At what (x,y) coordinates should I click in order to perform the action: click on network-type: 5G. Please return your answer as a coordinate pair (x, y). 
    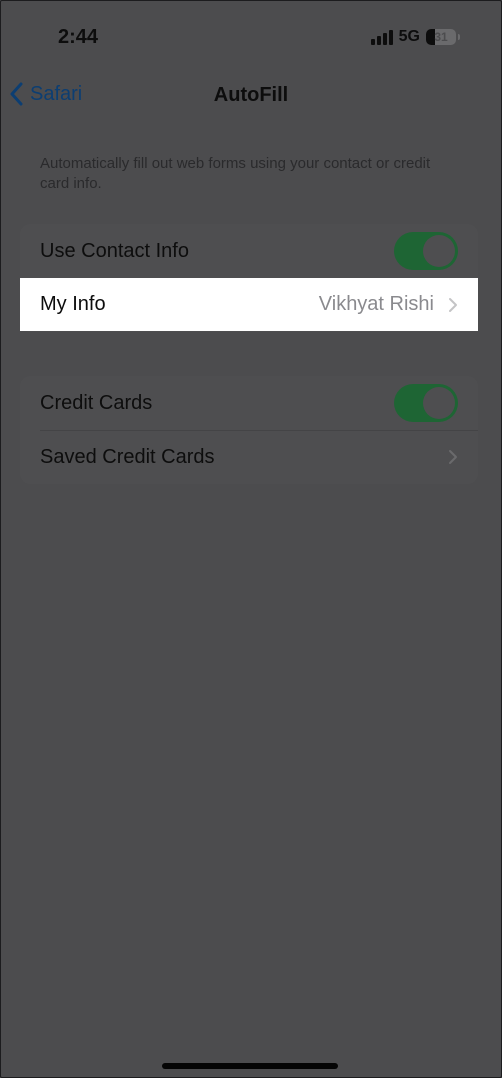
    Looking at the image, I should click on (409, 36).